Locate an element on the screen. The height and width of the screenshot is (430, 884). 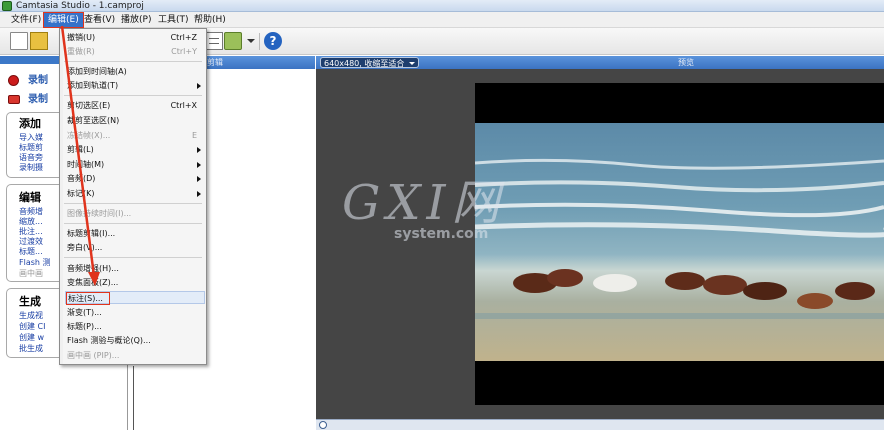
document-icon is located at coordinates (214, 41).